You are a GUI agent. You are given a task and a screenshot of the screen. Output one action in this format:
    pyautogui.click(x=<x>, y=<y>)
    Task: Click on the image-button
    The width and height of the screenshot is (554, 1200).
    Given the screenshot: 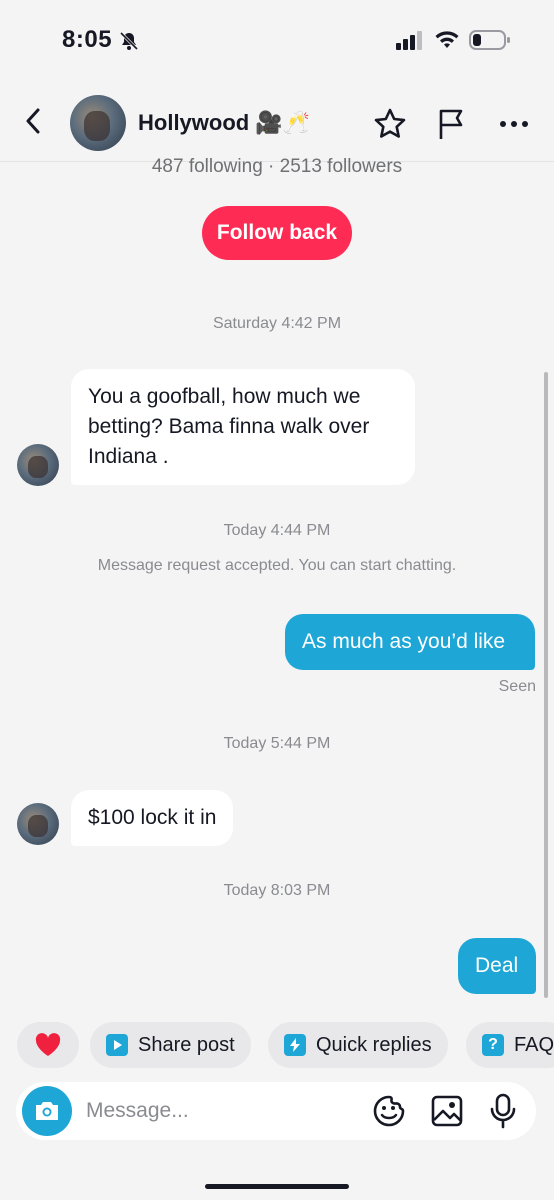 What is the action you would take?
    pyautogui.click(x=447, y=1111)
    